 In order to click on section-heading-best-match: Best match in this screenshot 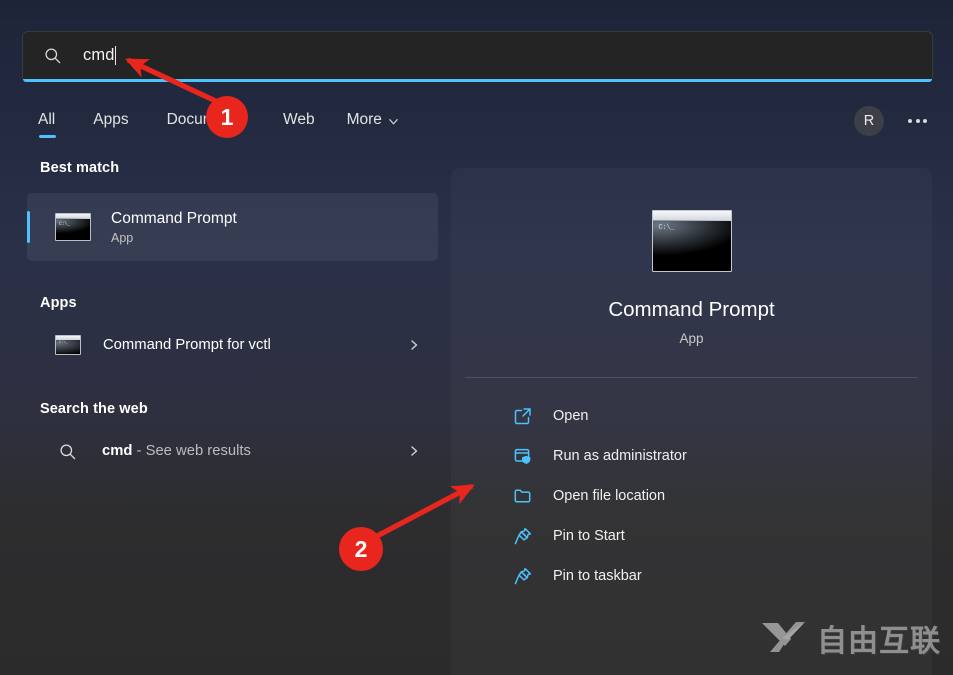, I will do `click(80, 168)`.